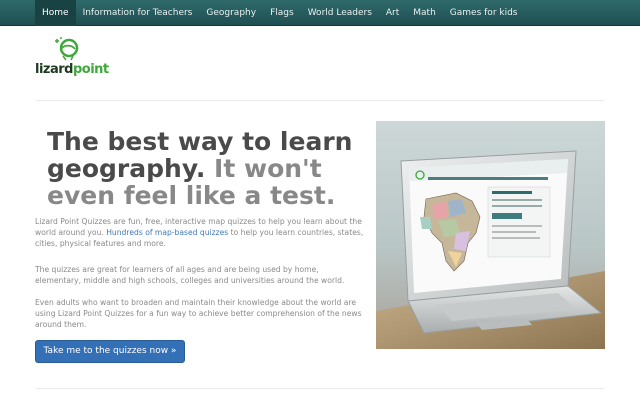  What do you see at coordinates (424, 13) in the screenshot?
I see `nav-math: Math` at bounding box center [424, 13].